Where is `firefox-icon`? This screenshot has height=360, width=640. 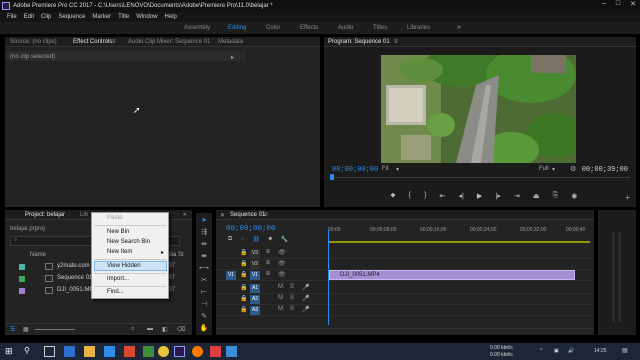
firefox-icon is located at coordinates (197, 351).